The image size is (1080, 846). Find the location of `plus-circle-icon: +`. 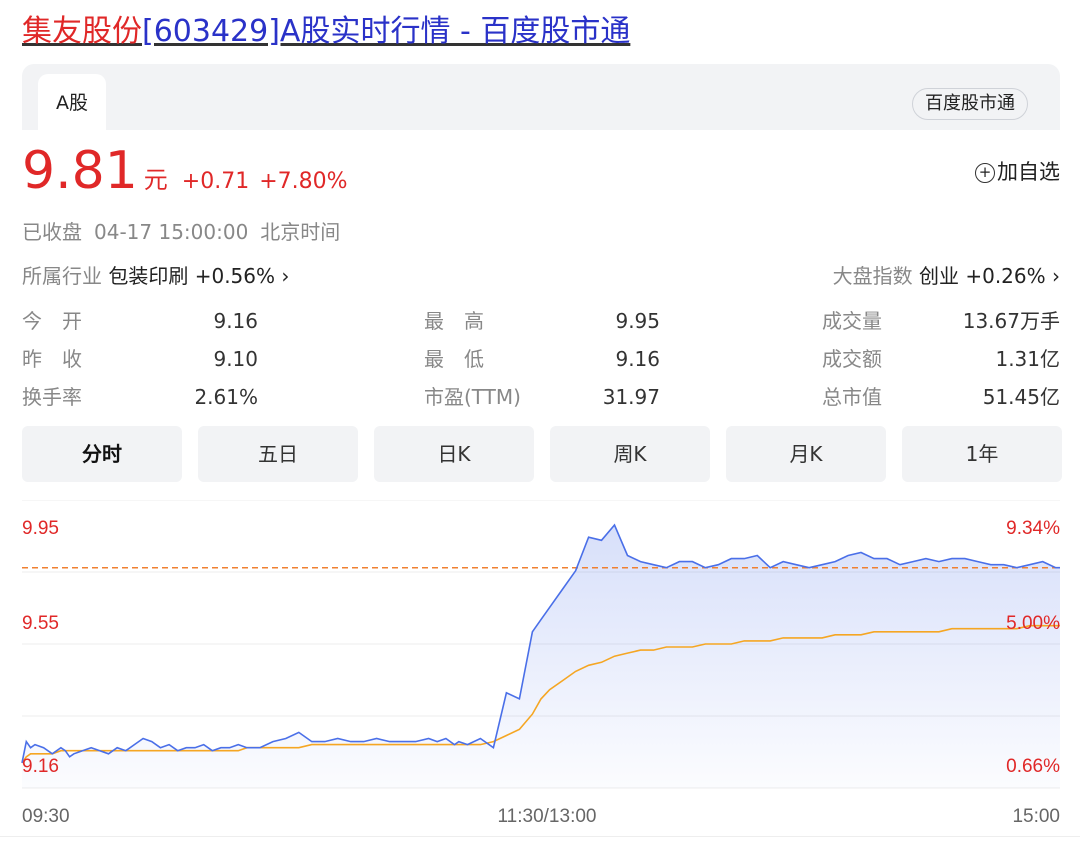

plus-circle-icon: + is located at coordinates (985, 173).